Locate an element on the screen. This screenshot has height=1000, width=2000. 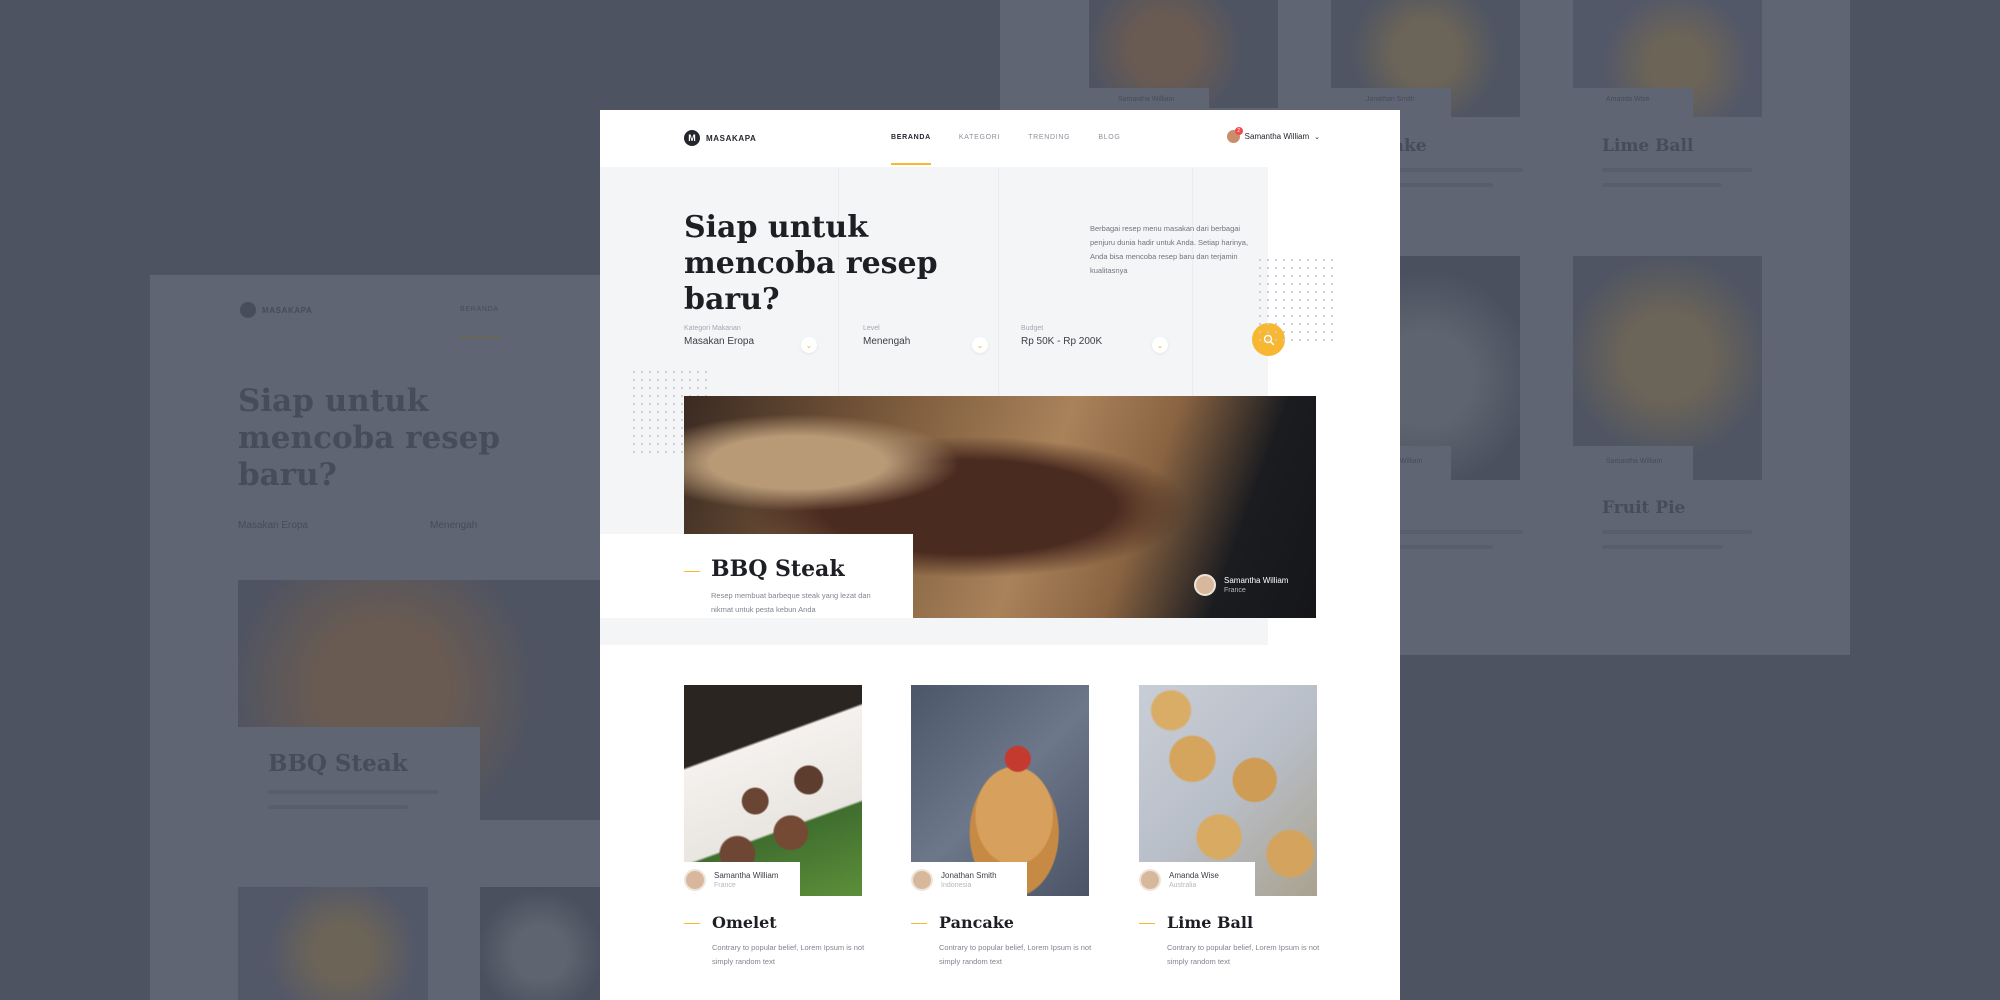
bg-card-author-2: Jonathan Smith is located at coordinates (1390, 99).